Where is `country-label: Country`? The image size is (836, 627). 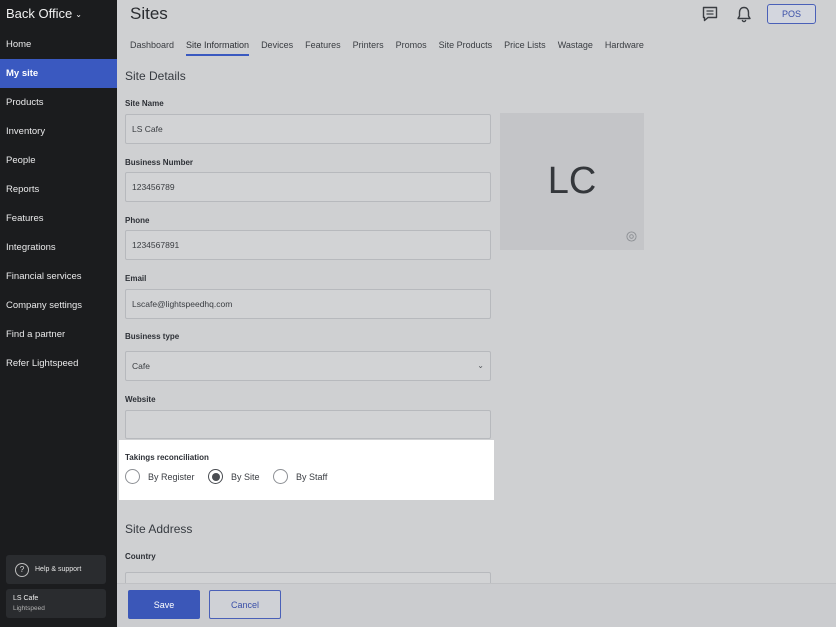 country-label: Country is located at coordinates (140, 556).